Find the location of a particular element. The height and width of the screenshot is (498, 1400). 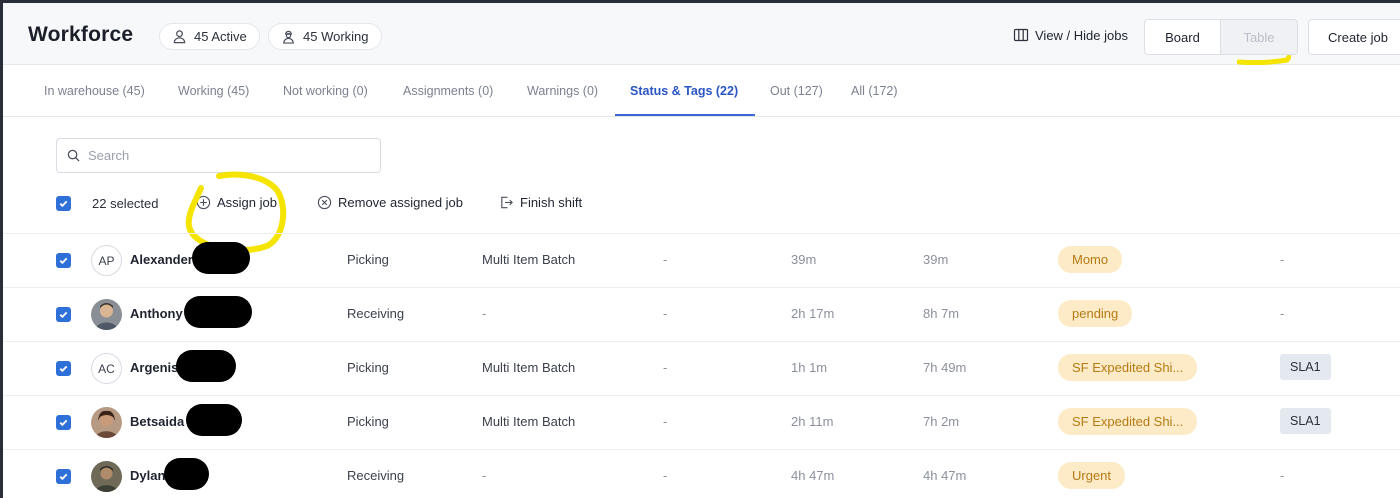

tab-assignments: Assignments (0) is located at coordinates (448, 91).